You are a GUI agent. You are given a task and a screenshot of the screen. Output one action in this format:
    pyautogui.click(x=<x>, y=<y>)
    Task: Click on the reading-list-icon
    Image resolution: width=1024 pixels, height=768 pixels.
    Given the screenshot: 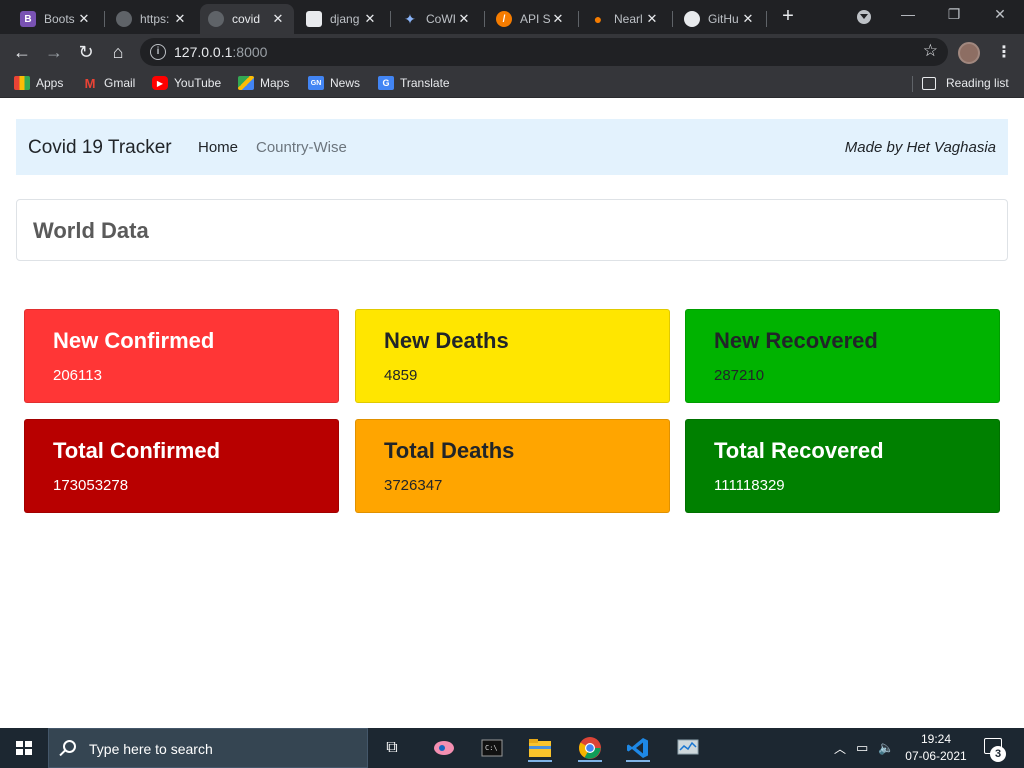 What is the action you would take?
    pyautogui.click(x=929, y=83)
    